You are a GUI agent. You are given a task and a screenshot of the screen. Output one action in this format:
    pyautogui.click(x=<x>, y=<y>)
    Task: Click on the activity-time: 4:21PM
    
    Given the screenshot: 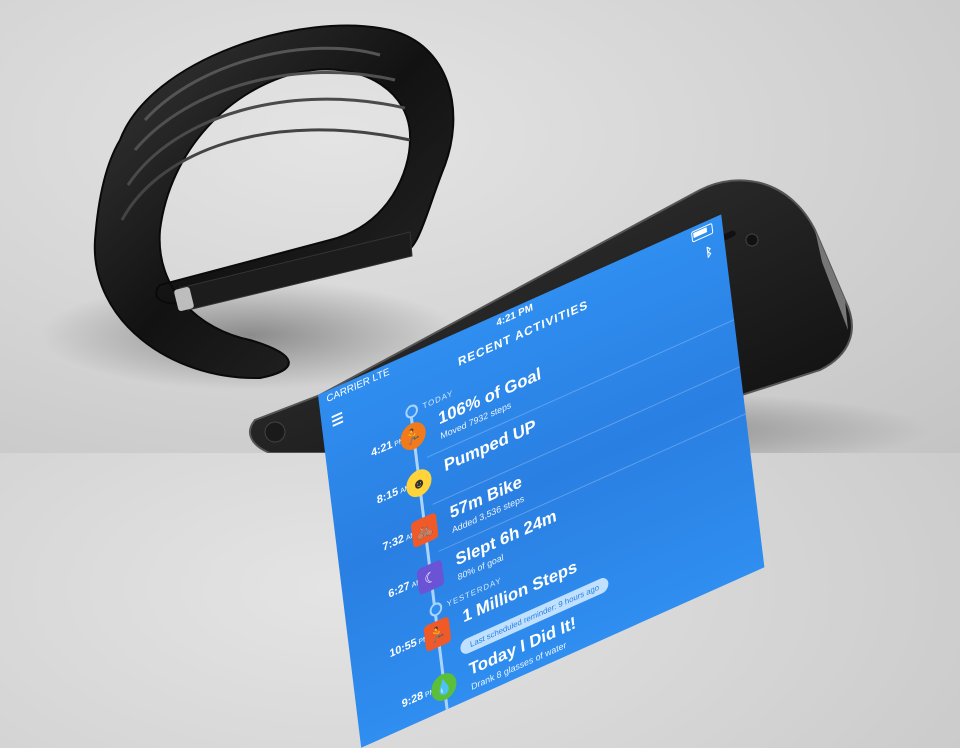 What is the action you would take?
    pyautogui.click(x=387, y=448)
    